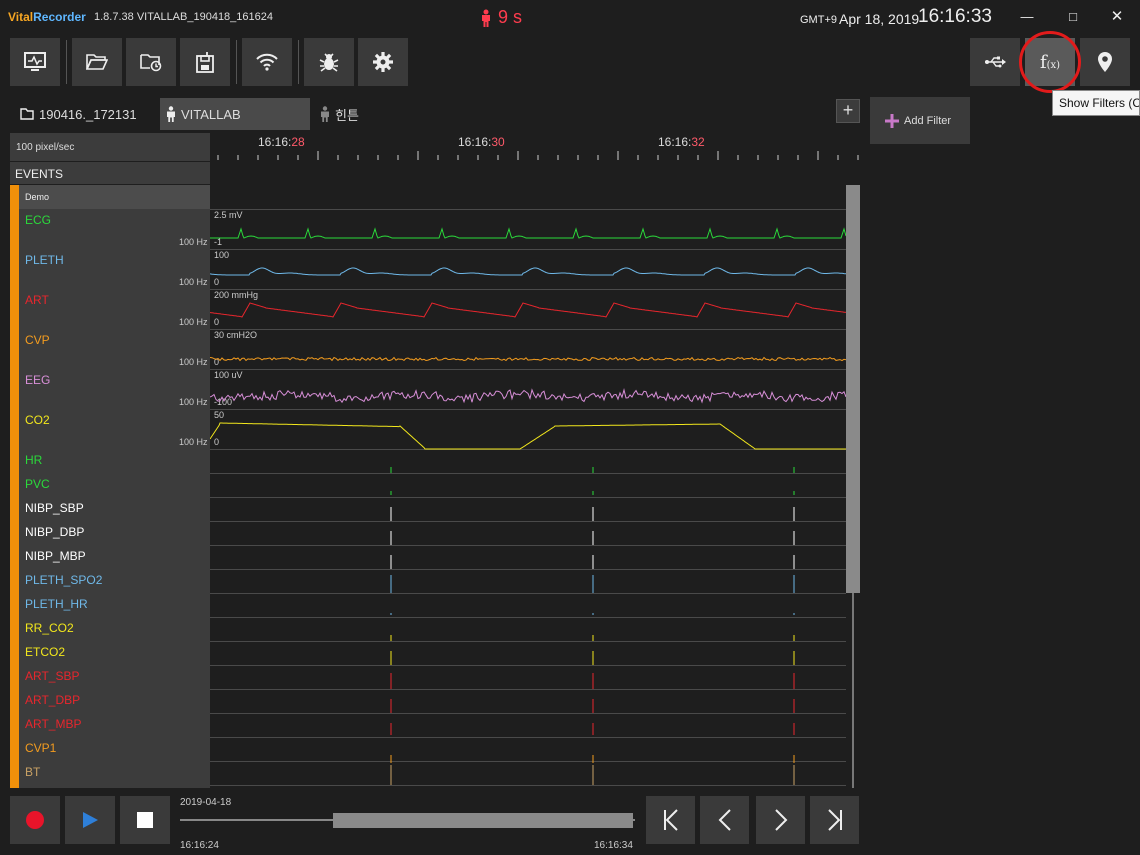  Describe the element at coordinates (834, 820) in the screenshot. I see `last-button` at that location.